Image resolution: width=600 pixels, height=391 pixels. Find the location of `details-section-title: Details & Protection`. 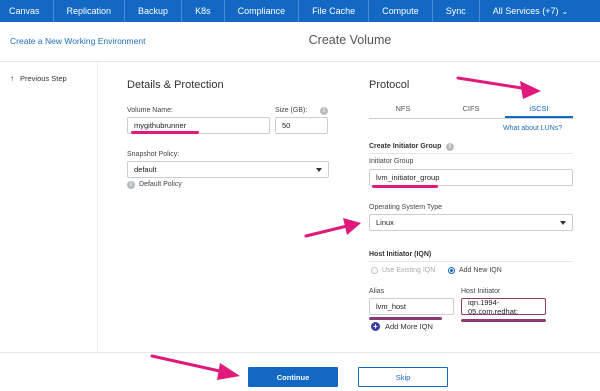

details-section-title: Details & Protection is located at coordinates (175, 85).